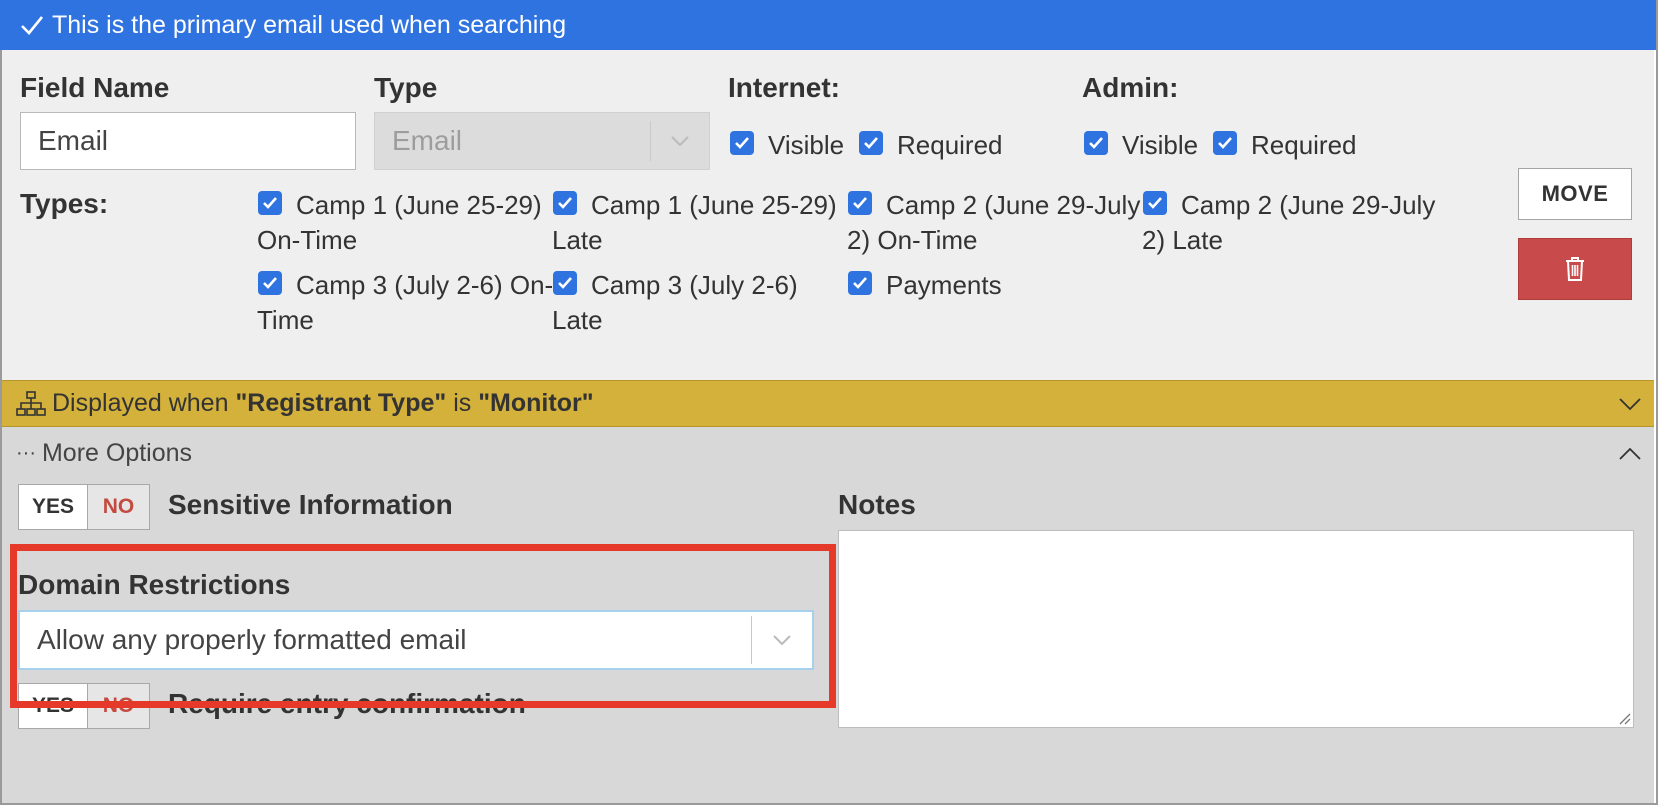  What do you see at coordinates (950, 145) in the screenshot?
I see `internet-required-label: Required` at bounding box center [950, 145].